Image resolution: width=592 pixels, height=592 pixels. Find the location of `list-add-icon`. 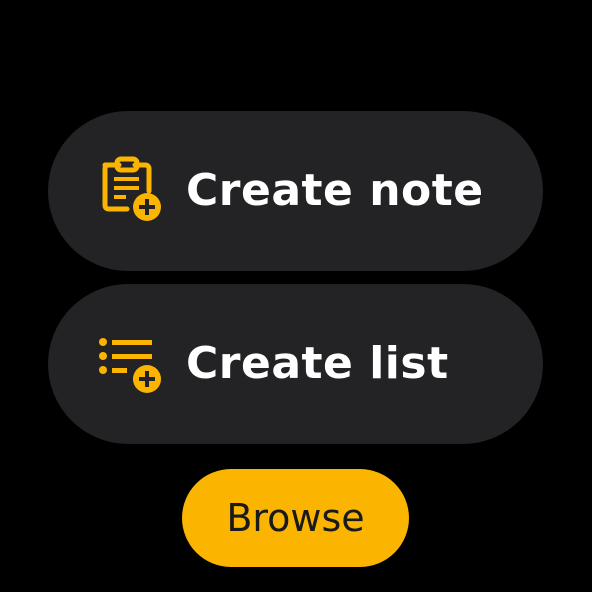

list-add-icon is located at coordinates (131, 362).